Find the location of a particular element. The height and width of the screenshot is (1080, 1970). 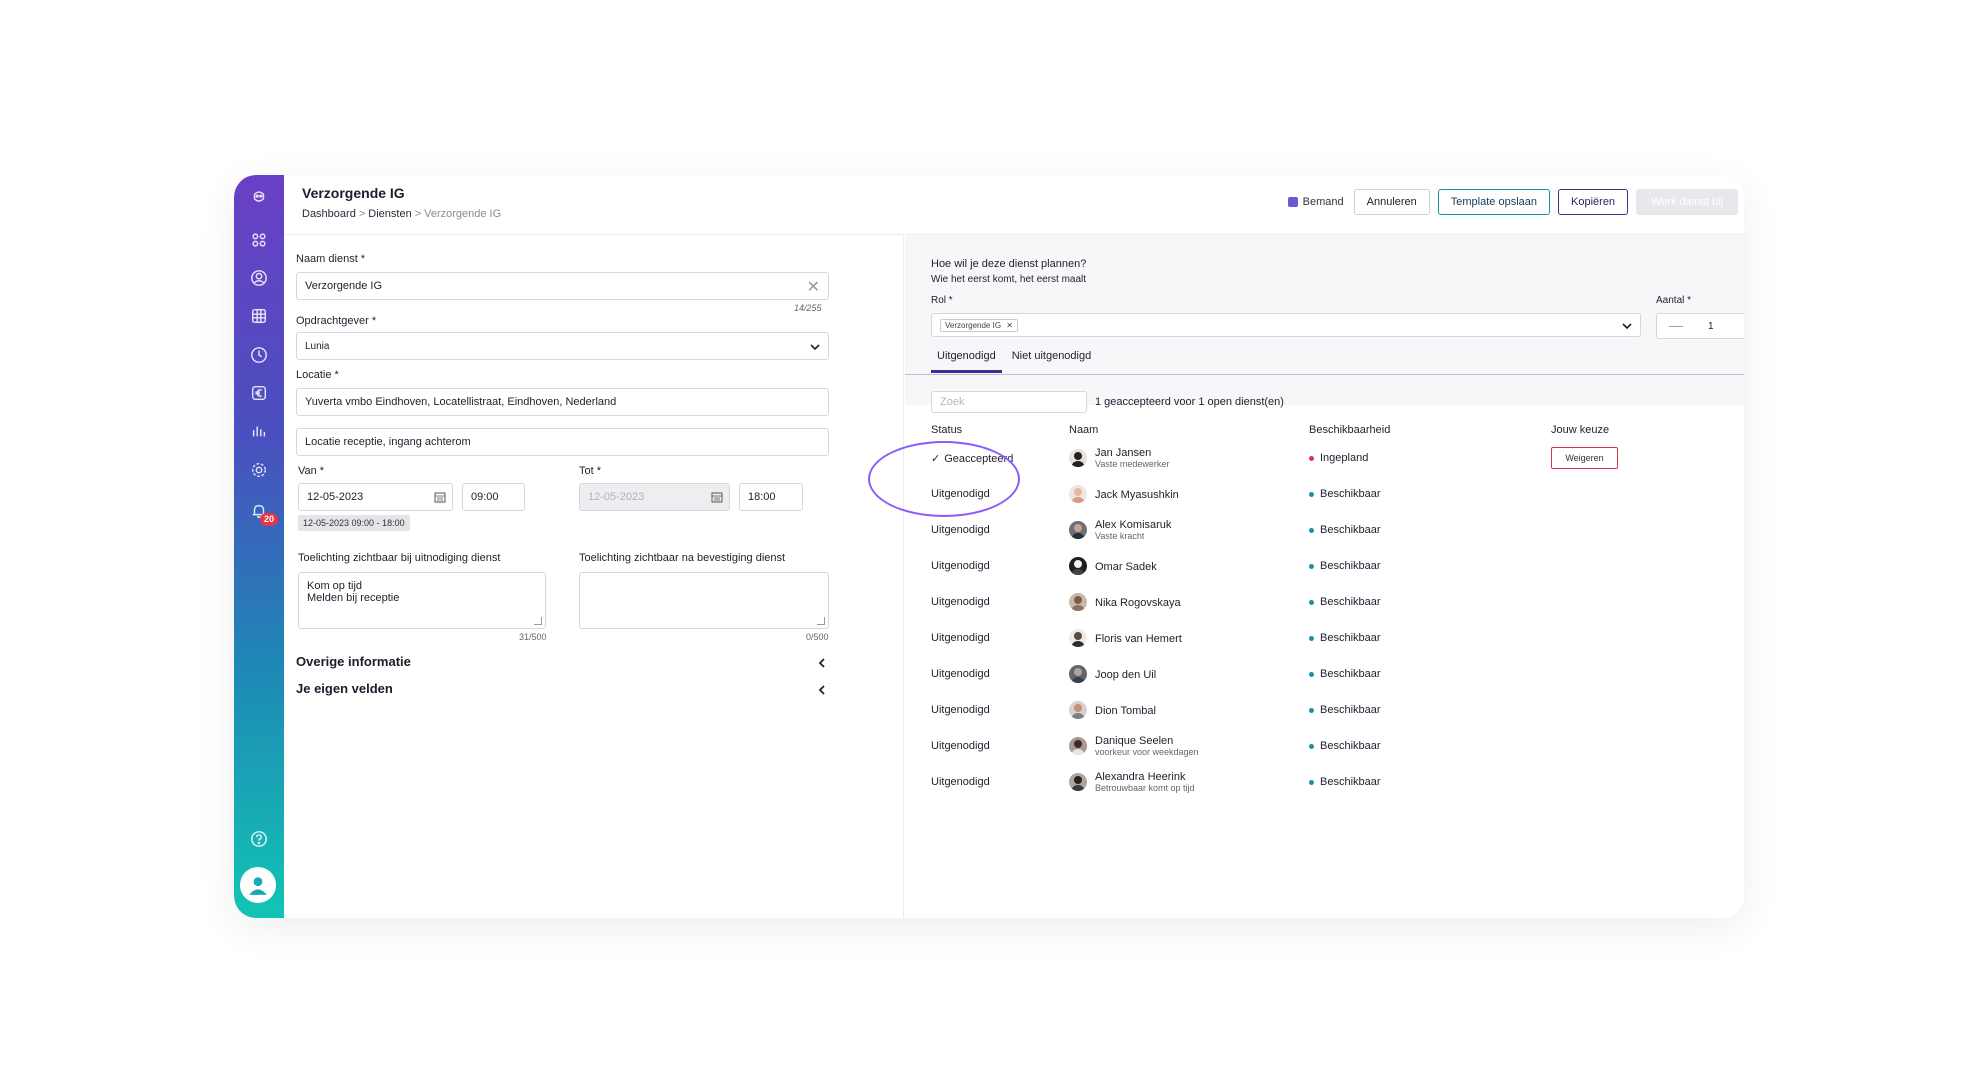

bar-chart-icon is located at coordinates (259, 431).